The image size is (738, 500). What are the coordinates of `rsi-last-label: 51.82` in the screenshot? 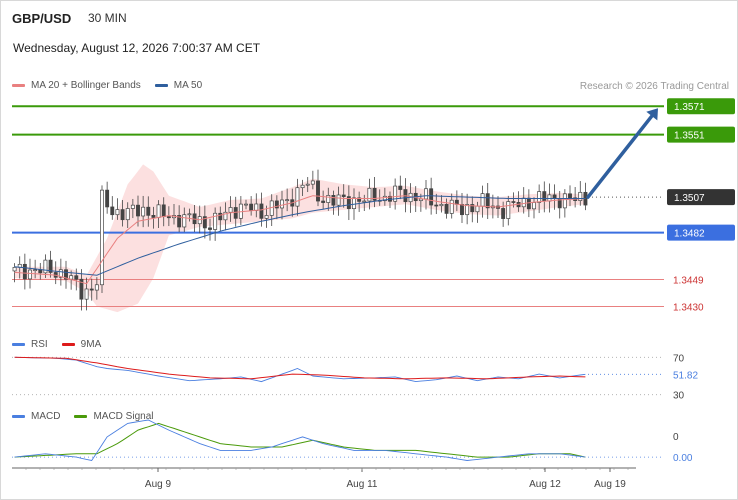 It's located at (685, 375).